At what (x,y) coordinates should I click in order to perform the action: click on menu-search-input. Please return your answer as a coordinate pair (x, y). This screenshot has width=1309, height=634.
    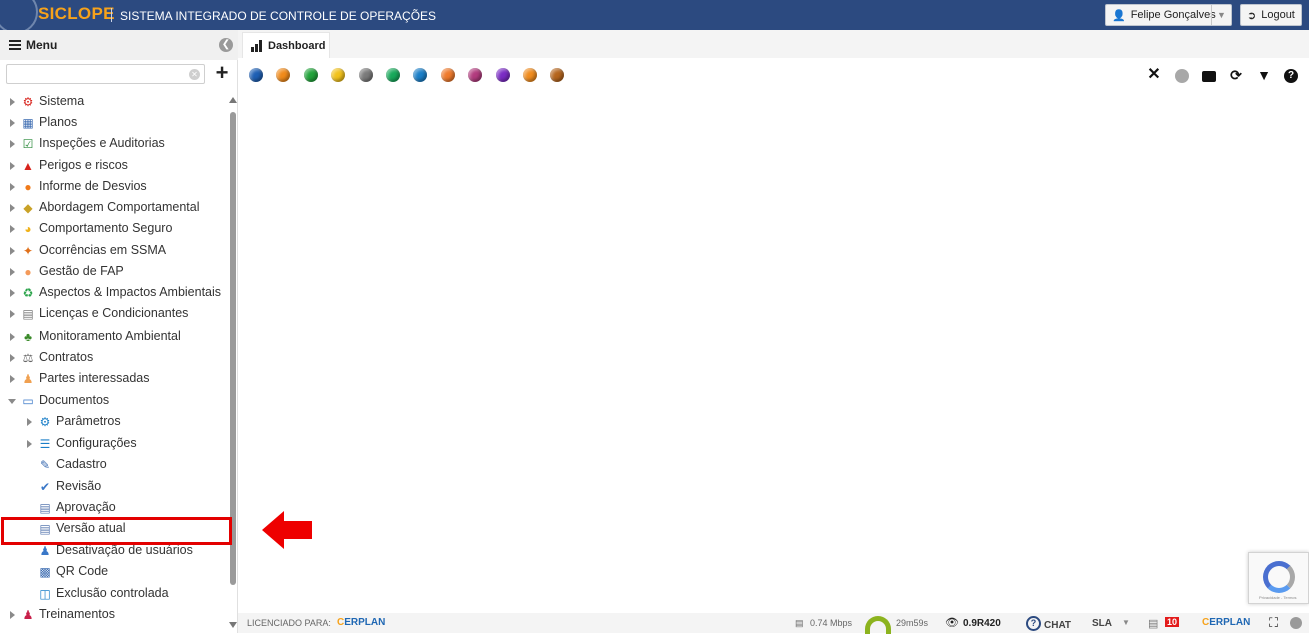
    Looking at the image, I should click on (105, 74).